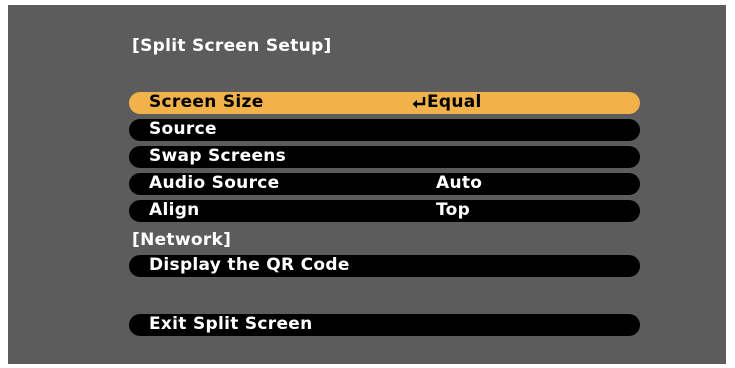 The image size is (735, 368). I want to click on menu-item-label: Swap Screens, so click(218, 156).